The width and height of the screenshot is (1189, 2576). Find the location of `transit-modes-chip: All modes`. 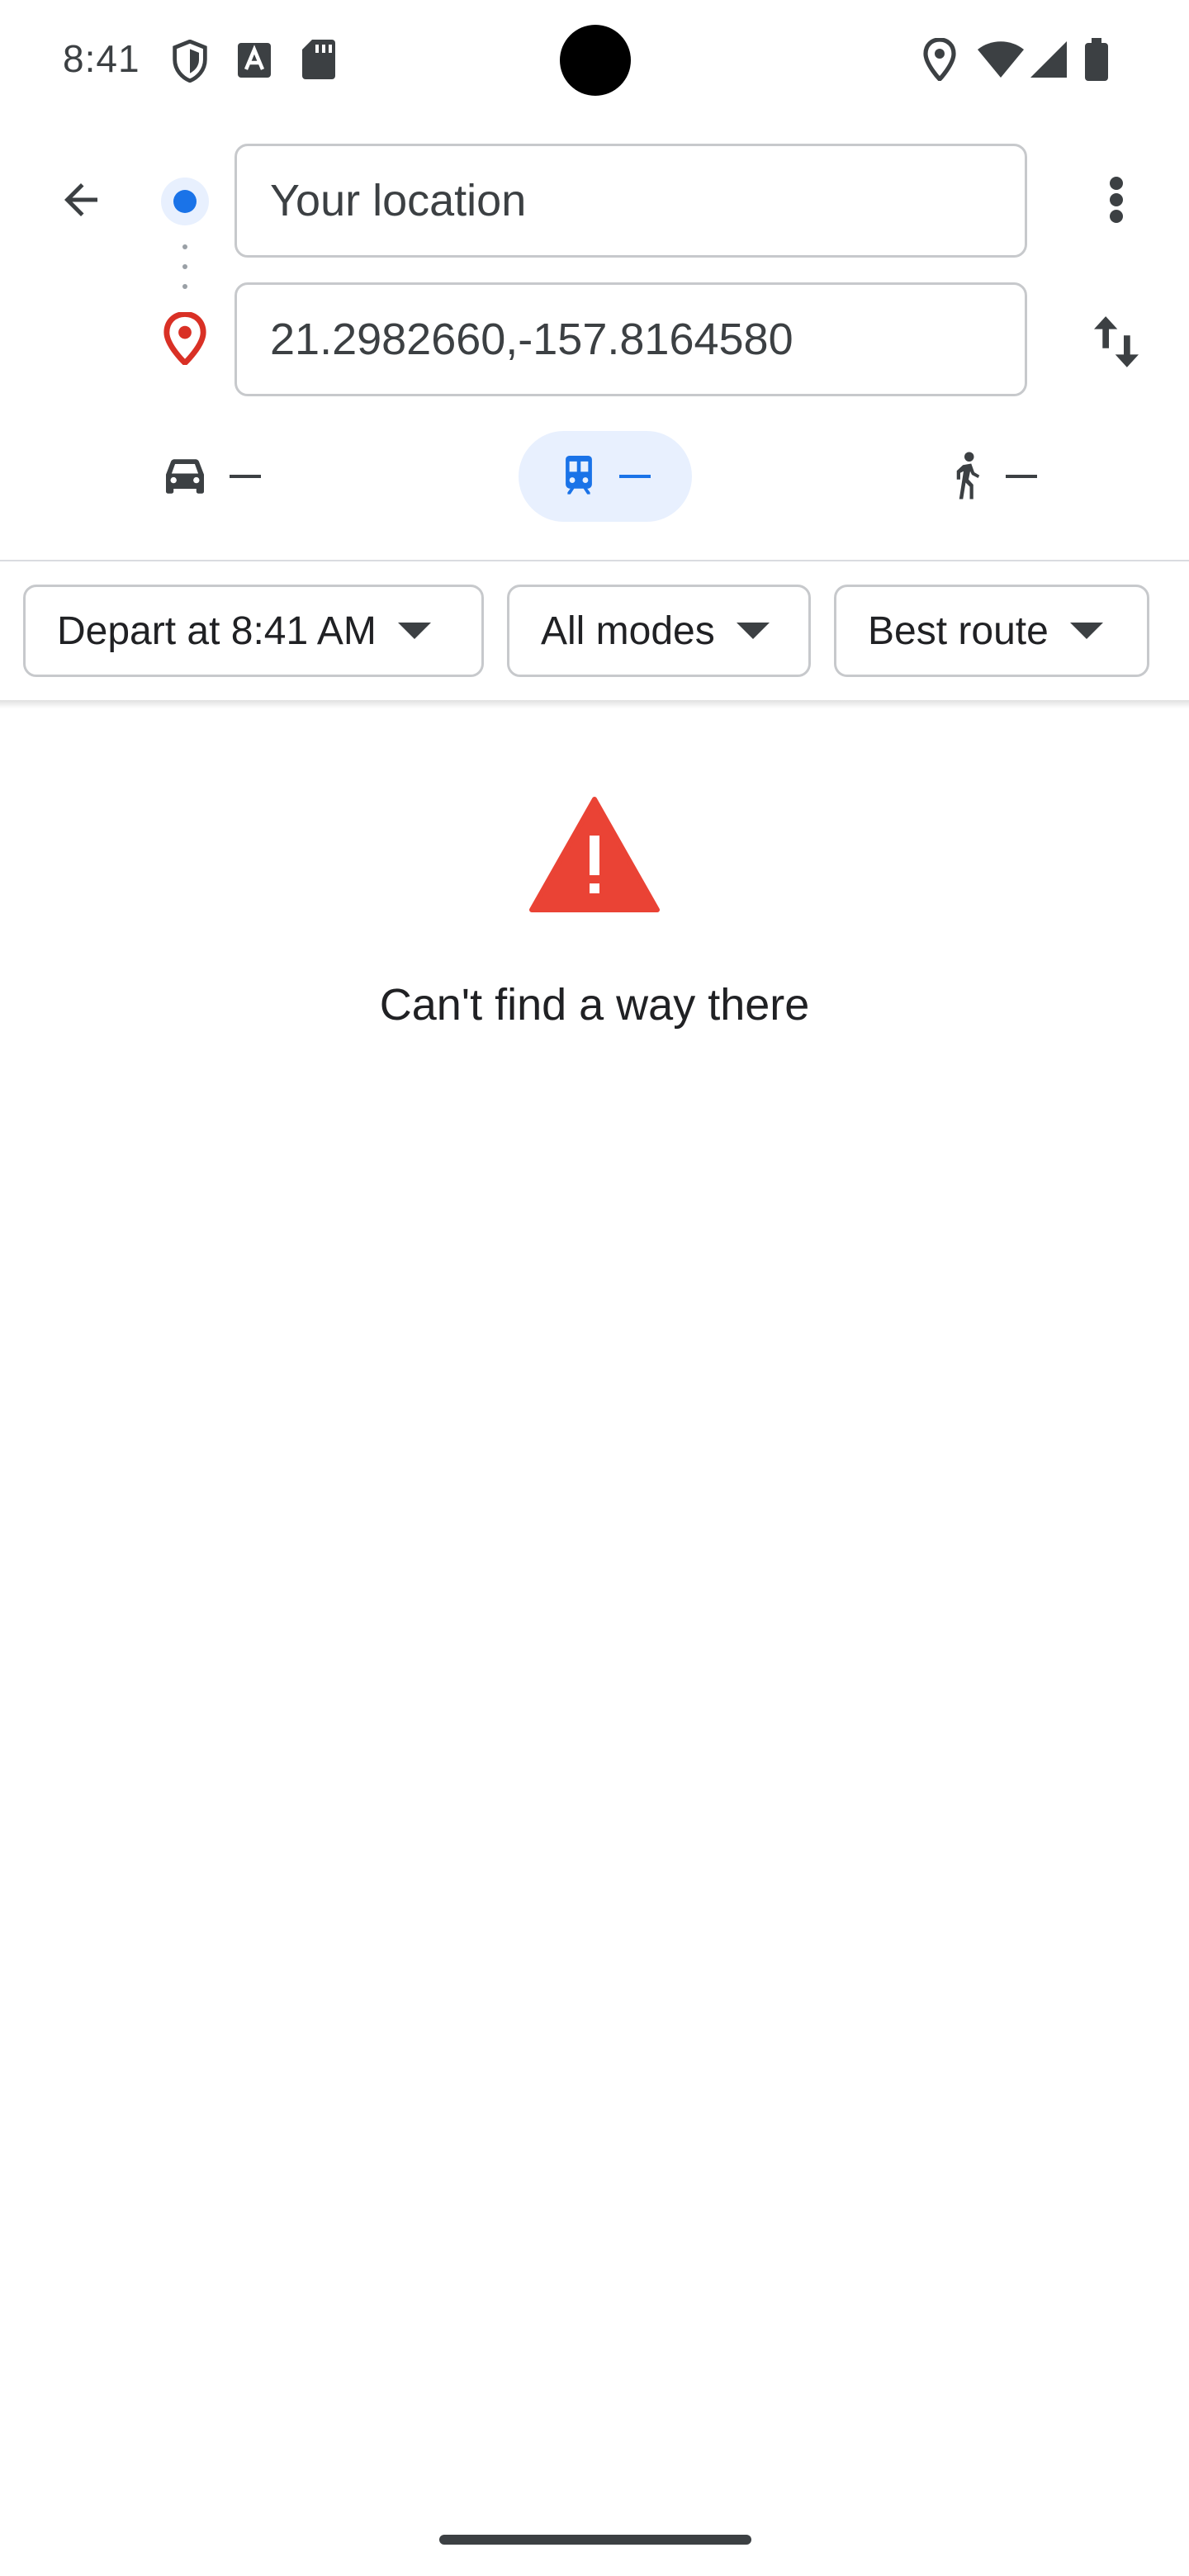

transit-modes-chip: All modes is located at coordinates (659, 631).